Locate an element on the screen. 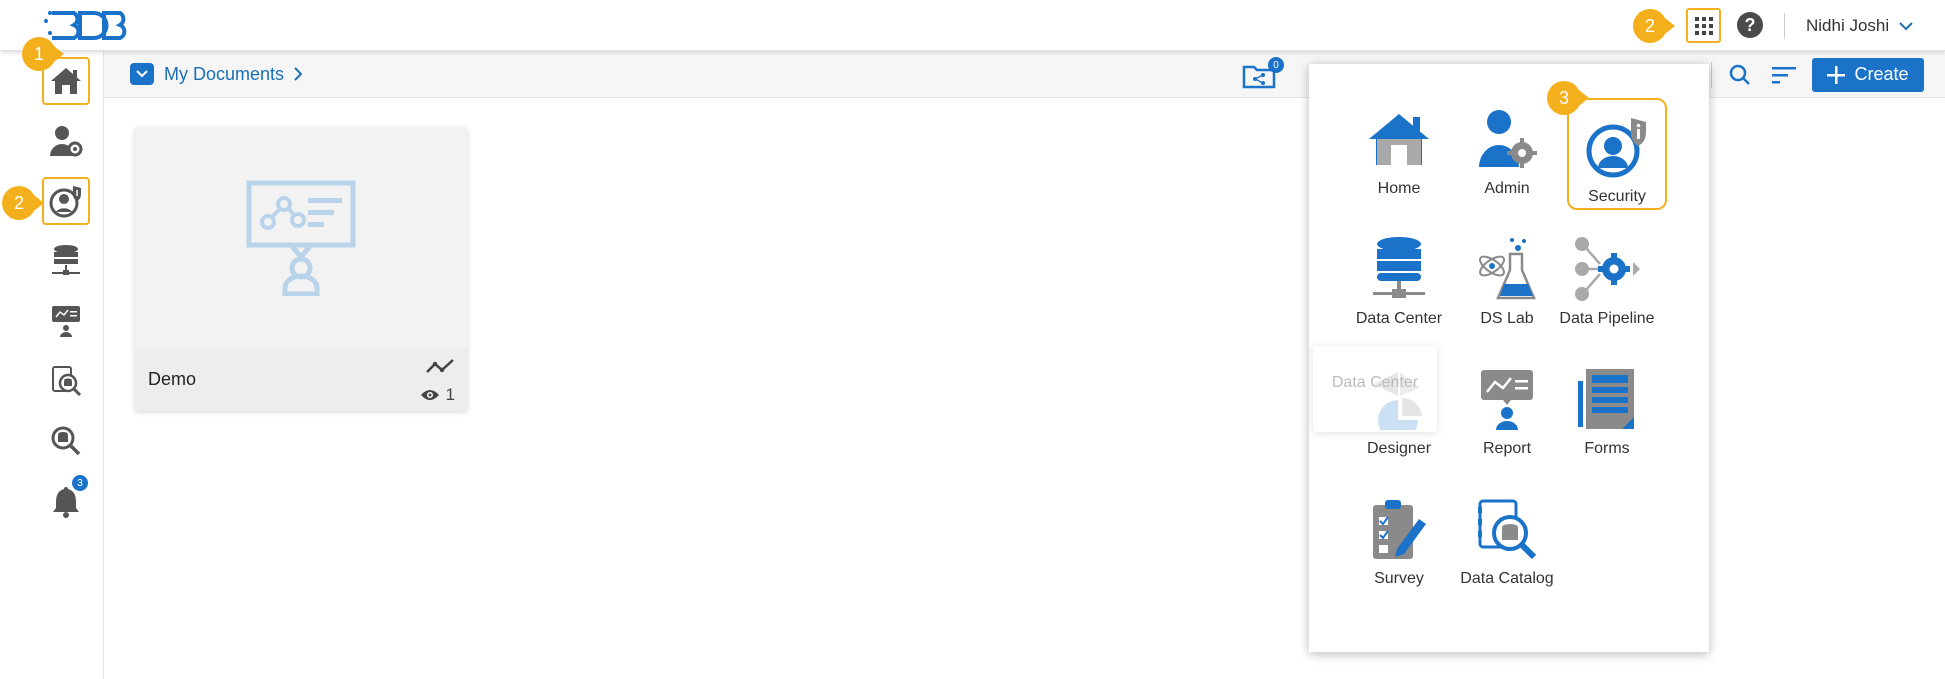  sidebar-item-report is located at coordinates (66, 321).